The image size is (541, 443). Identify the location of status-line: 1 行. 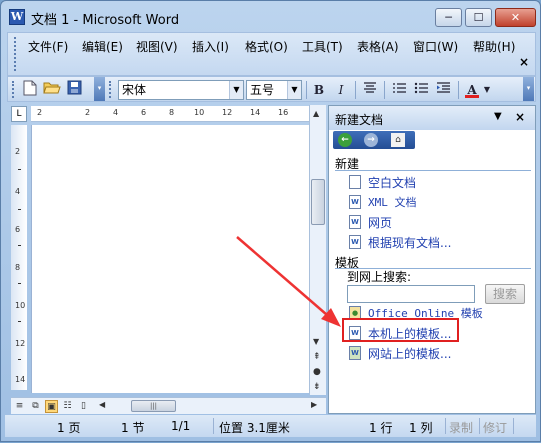
(381, 428).